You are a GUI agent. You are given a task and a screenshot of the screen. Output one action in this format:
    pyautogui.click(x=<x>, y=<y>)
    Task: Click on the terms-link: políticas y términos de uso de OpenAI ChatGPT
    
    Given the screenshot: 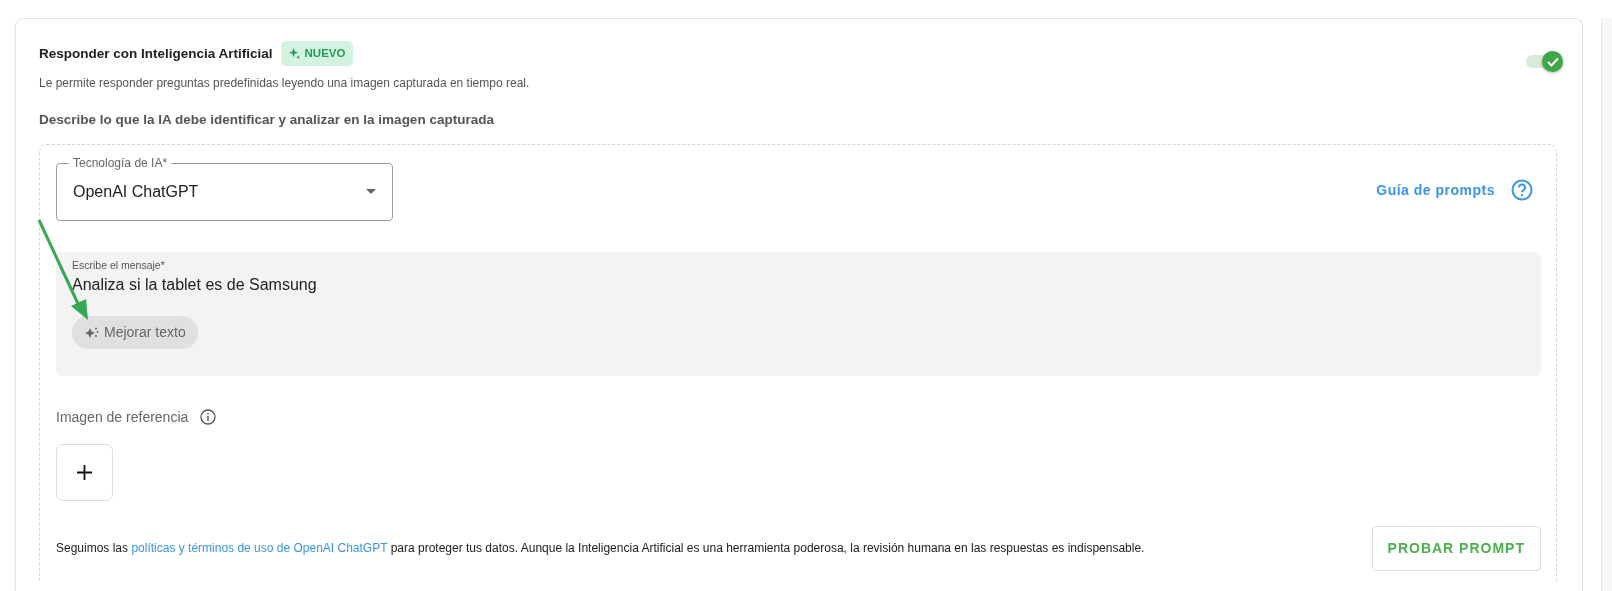 What is the action you would take?
    pyautogui.click(x=259, y=548)
    